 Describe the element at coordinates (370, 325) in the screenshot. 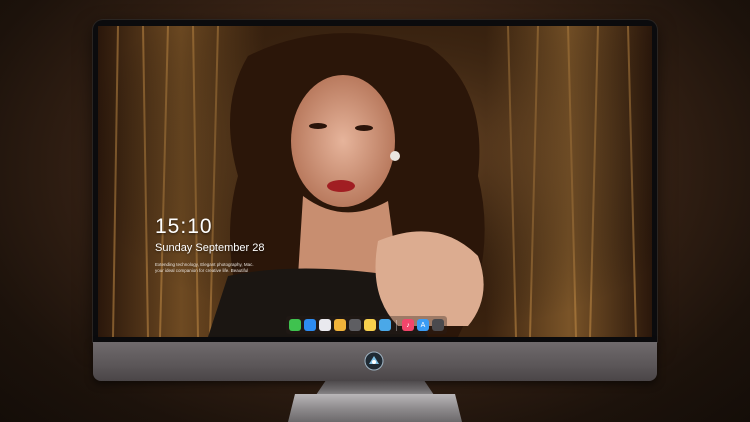

I see `notes-icon` at that location.